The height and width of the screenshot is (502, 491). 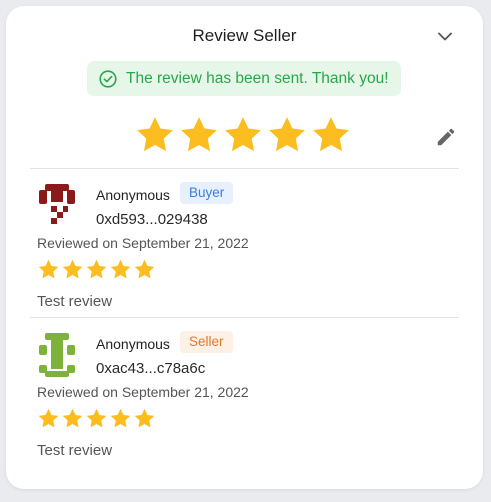 What do you see at coordinates (150, 368) in the screenshot?
I see `wallet-address: 0xac43...c78a6c` at bounding box center [150, 368].